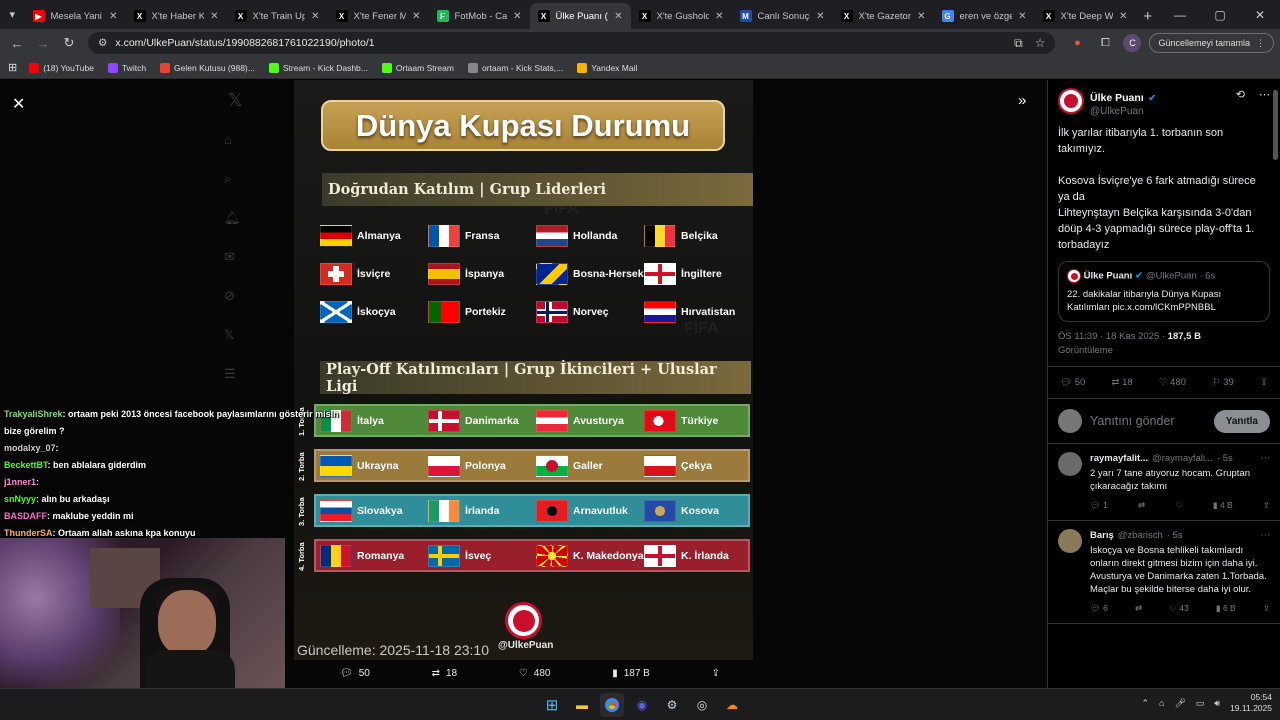  Describe the element at coordinates (1179, 505) in the screenshot. I see `reply-like: ♡` at that location.